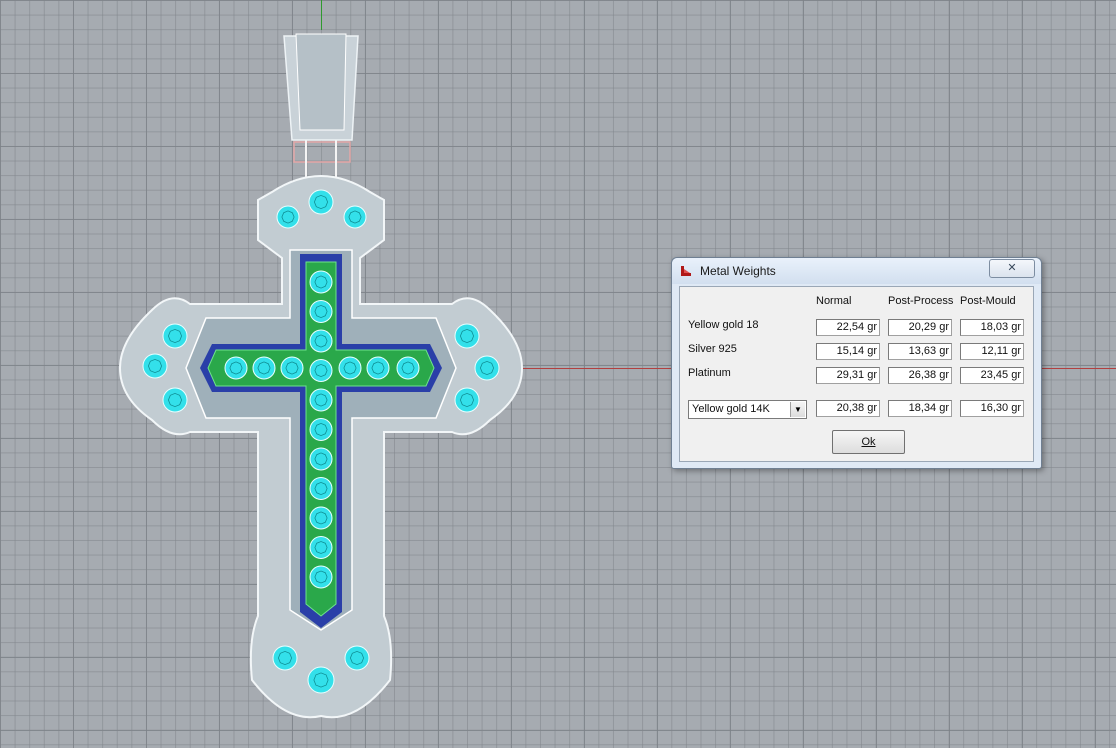 This screenshot has height=748, width=1116. What do you see at coordinates (992, 408) in the screenshot?
I see `weight-cell: 16,30 gr` at bounding box center [992, 408].